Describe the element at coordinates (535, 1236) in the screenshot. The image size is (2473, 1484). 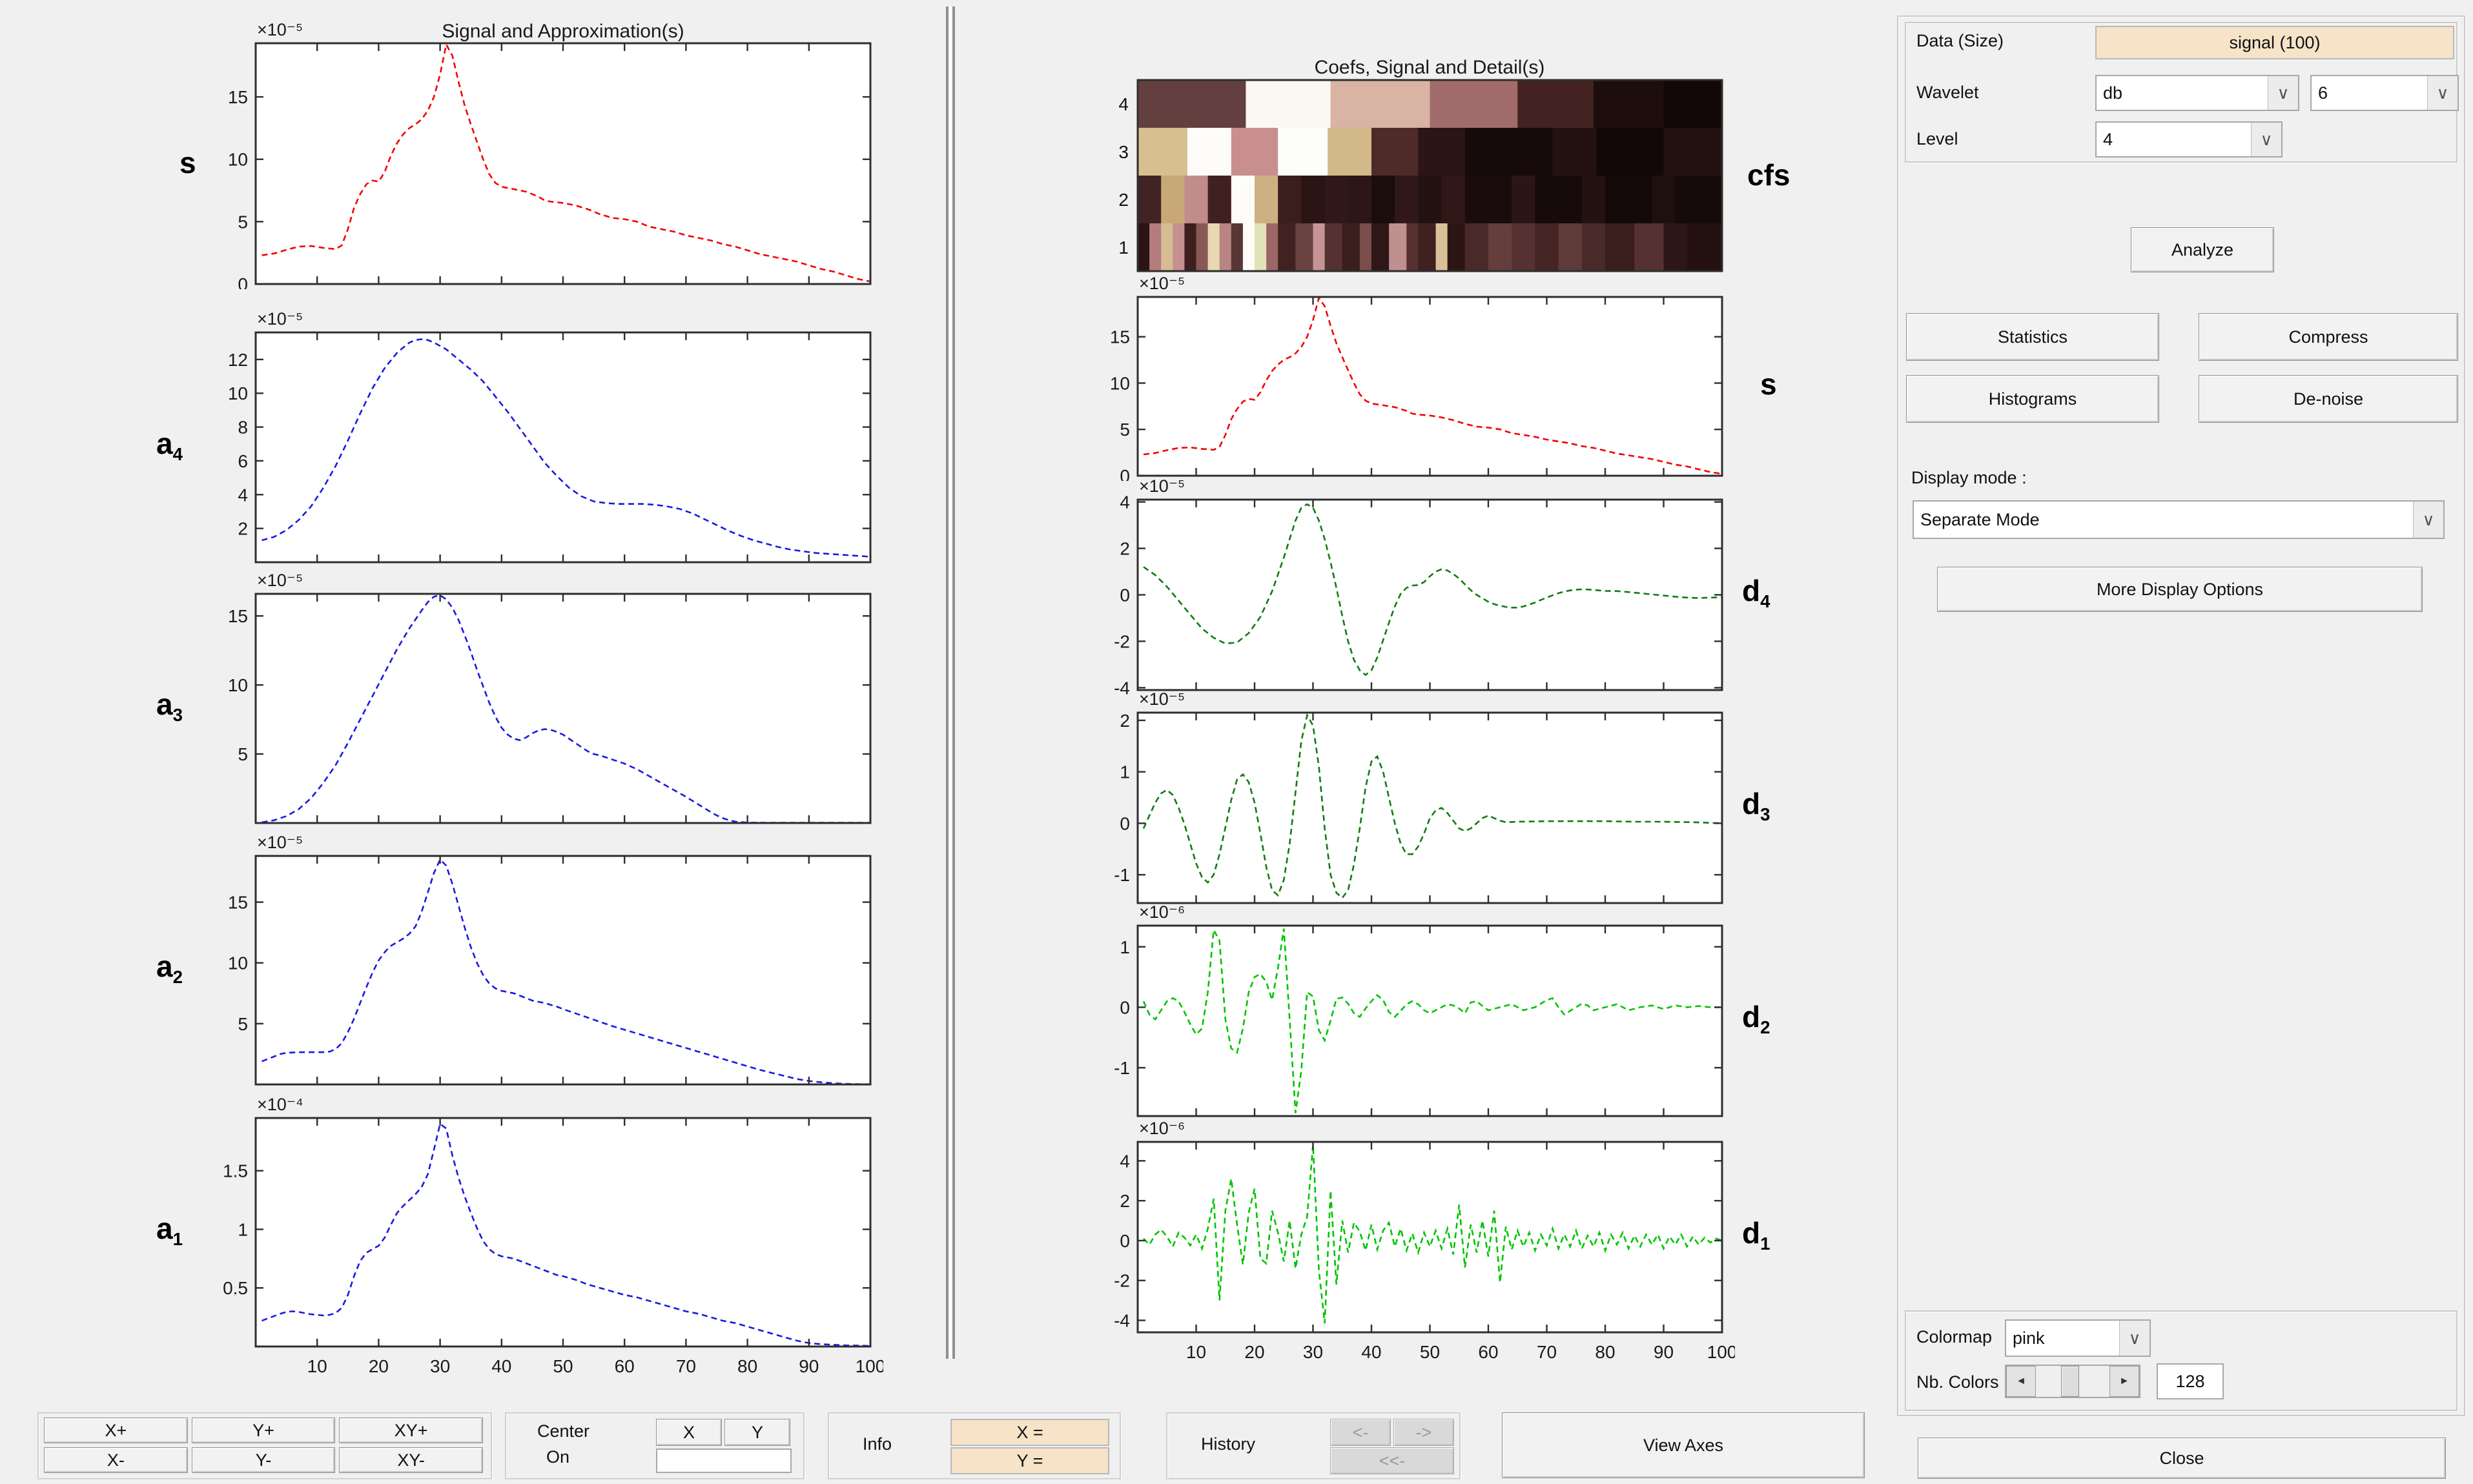
I see `plot-a1: 0.5 1 1.5 ×10⁻⁴ 10 20 30 40 50 60 70 80 90 100` at that location.